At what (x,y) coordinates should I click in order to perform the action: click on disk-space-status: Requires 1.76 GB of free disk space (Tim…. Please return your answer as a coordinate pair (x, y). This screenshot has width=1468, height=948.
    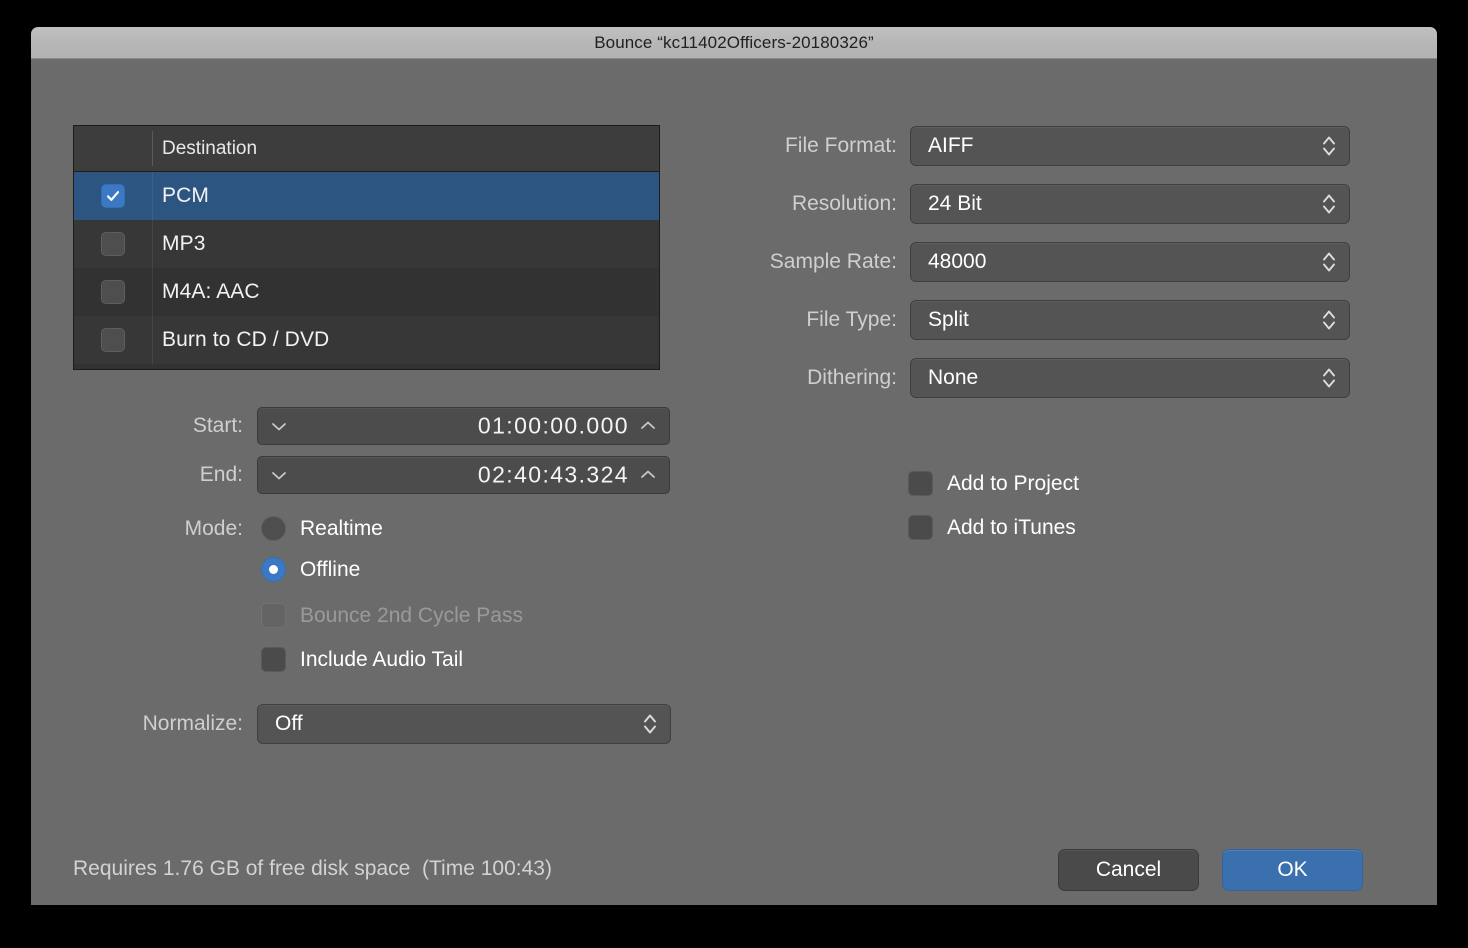
    Looking at the image, I should click on (312, 868).